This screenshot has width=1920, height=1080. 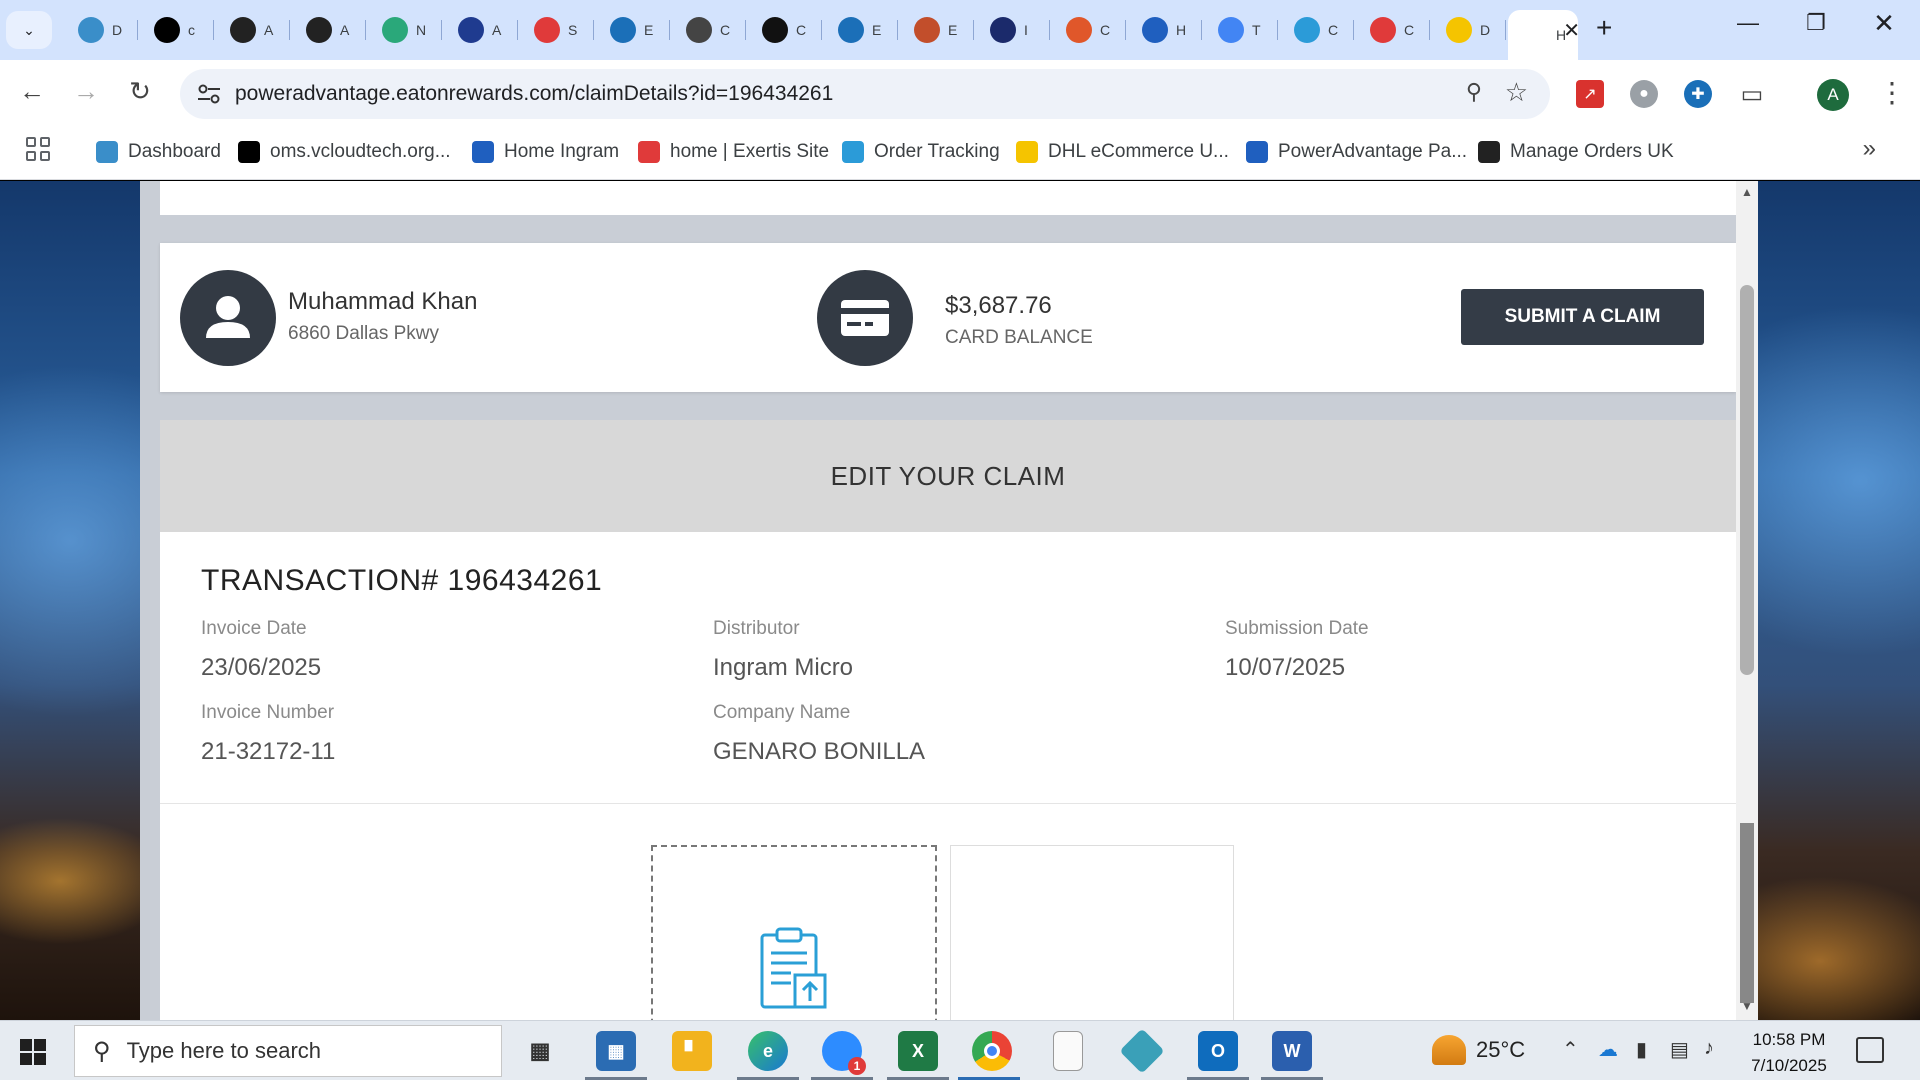 What do you see at coordinates (1165, 30) in the screenshot?
I see `browser-tab: H` at bounding box center [1165, 30].